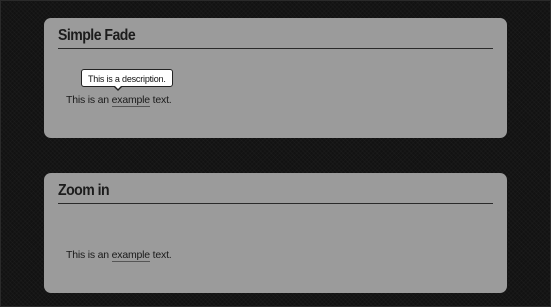 The image size is (551, 307). Describe the element at coordinates (118, 87) in the screenshot. I see `tooltip-arrow-fill` at that location.